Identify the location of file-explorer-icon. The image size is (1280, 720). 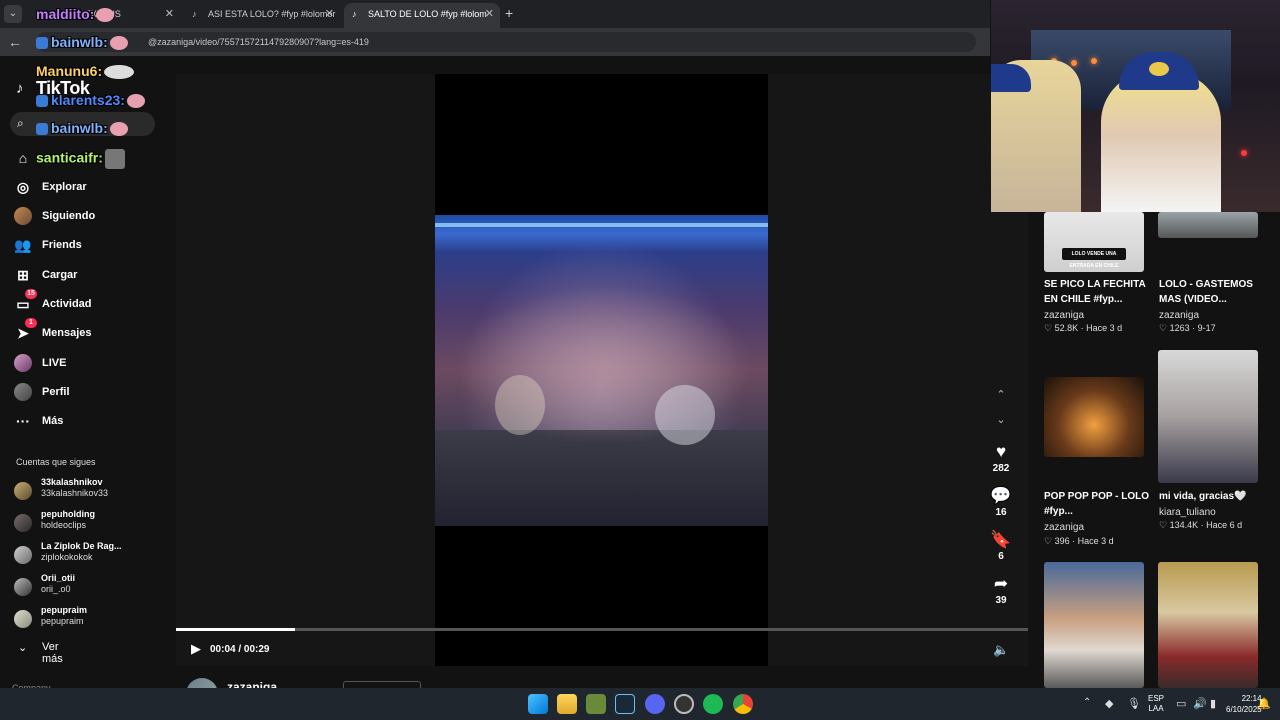
(567, 704).